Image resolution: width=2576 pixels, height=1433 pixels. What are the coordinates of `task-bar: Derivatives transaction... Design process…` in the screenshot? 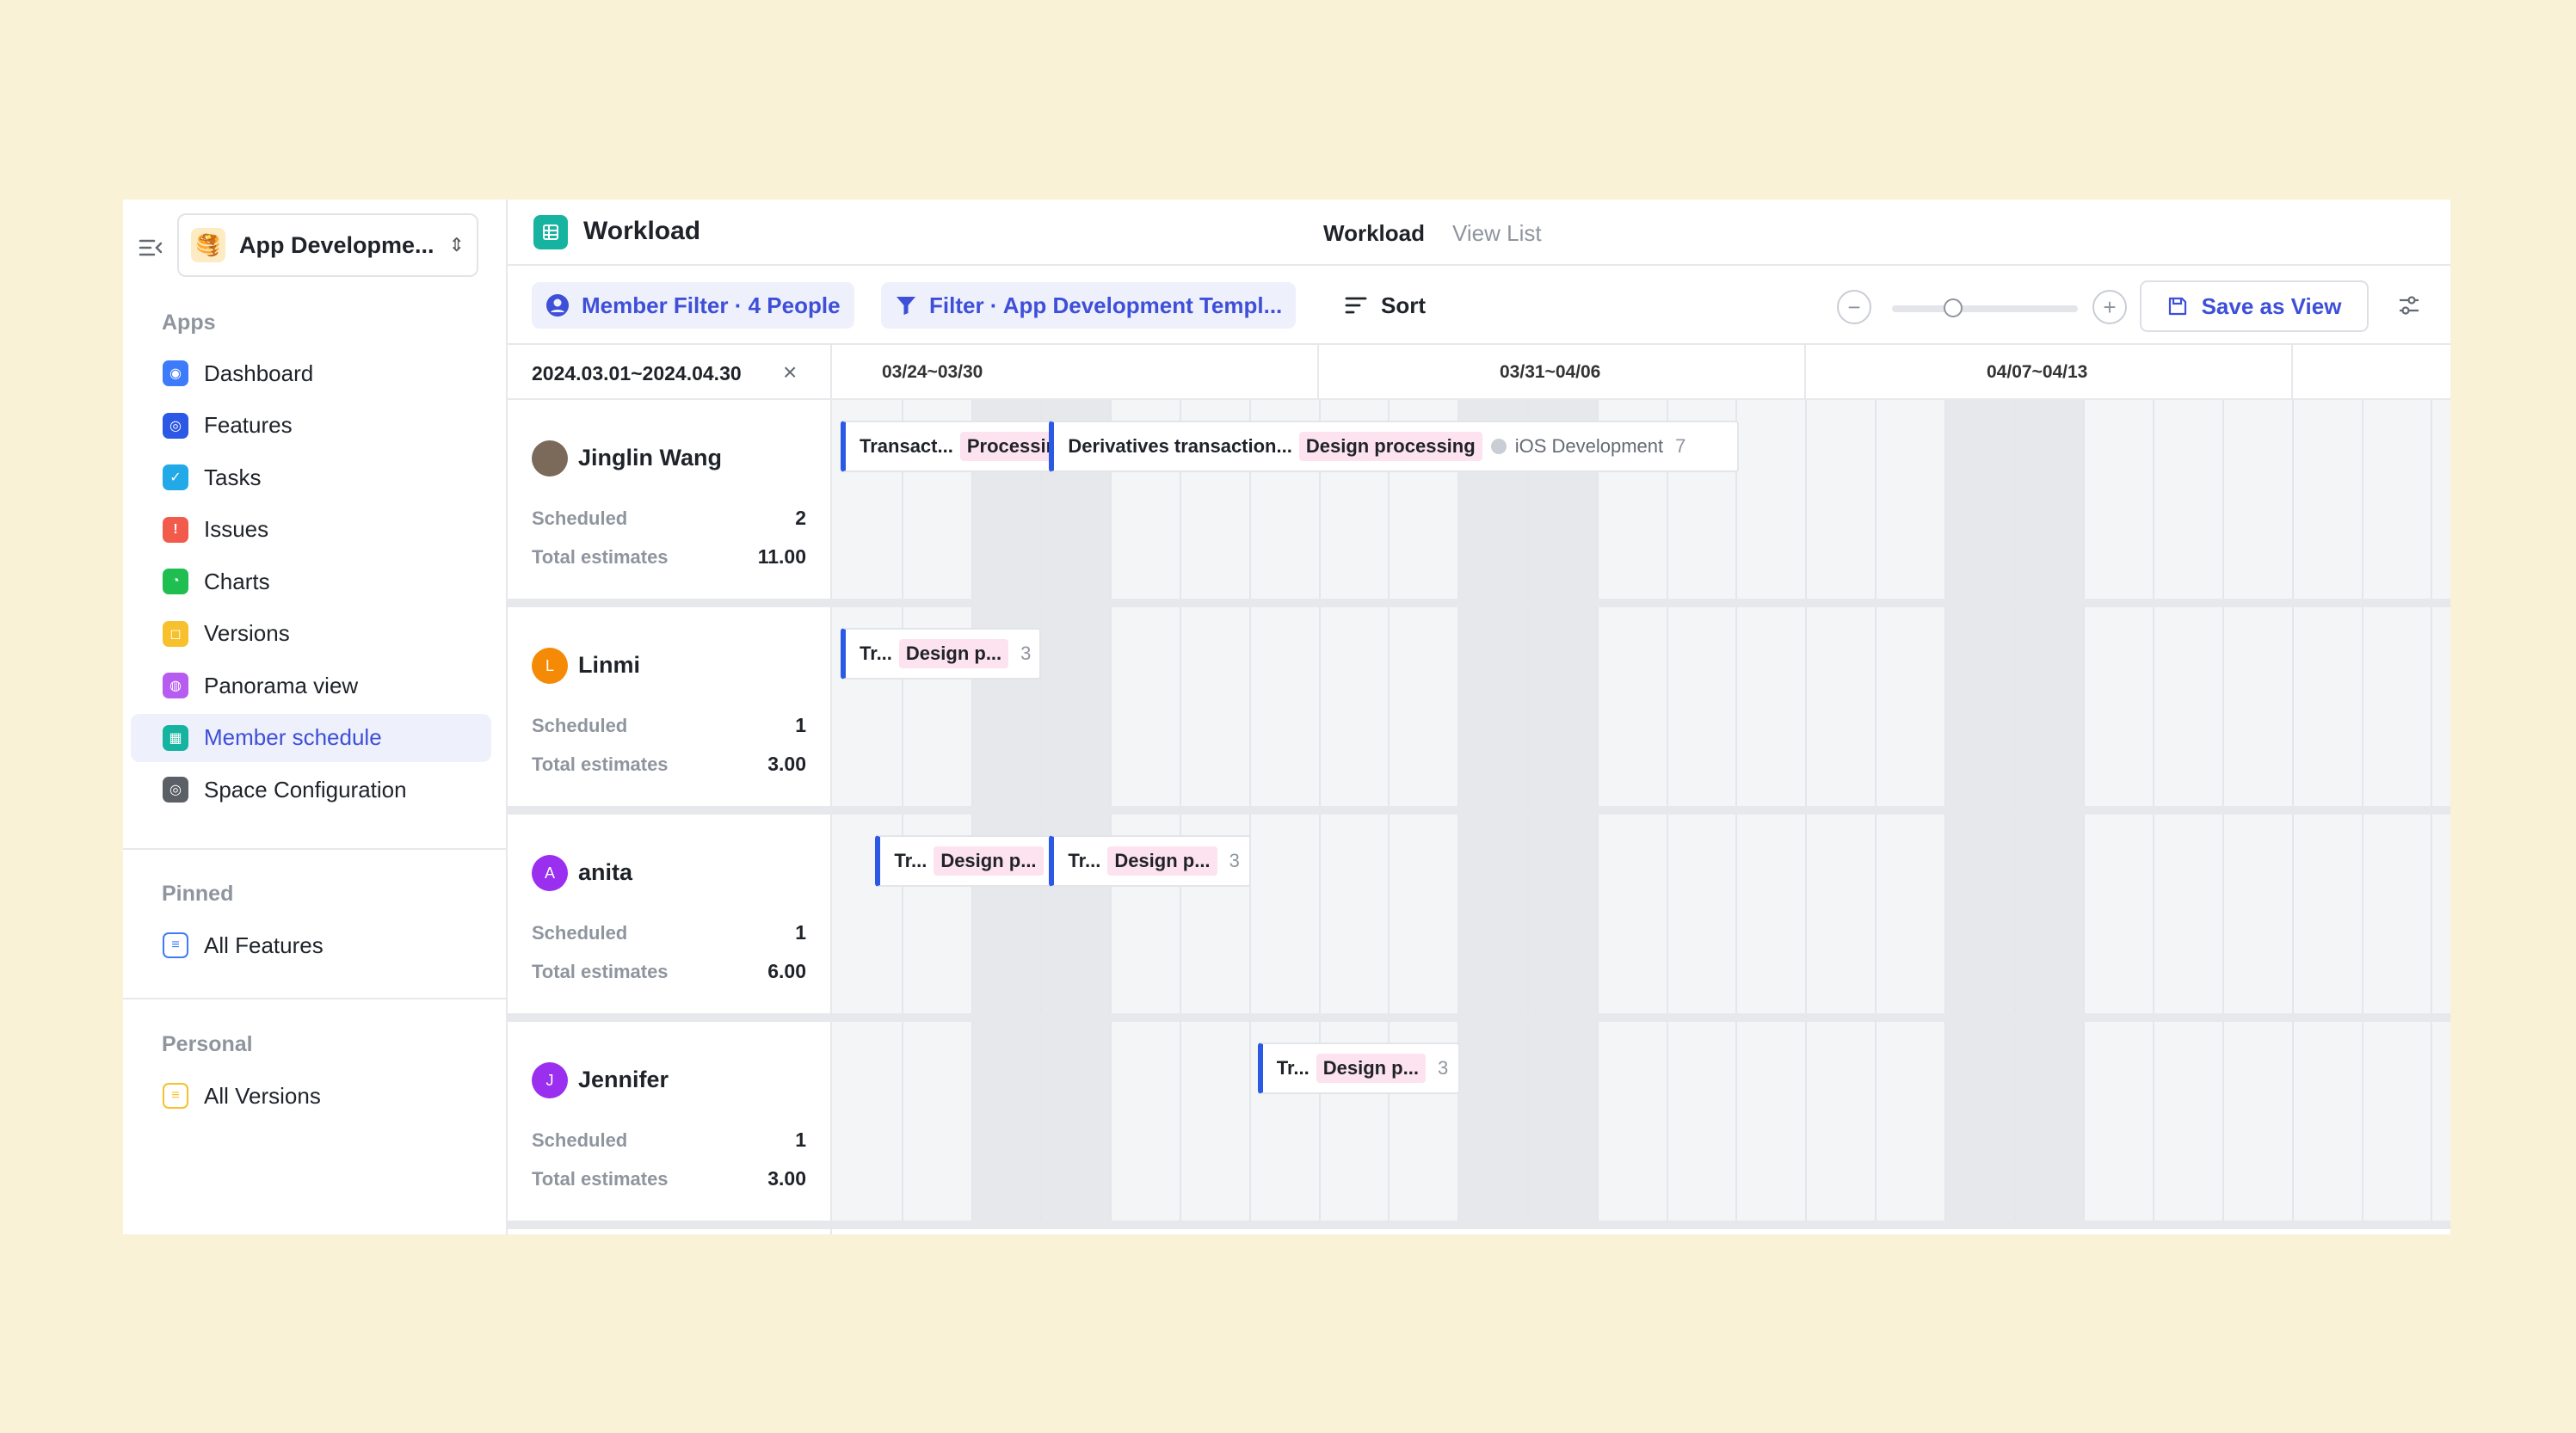 It's located at (1395, 446).